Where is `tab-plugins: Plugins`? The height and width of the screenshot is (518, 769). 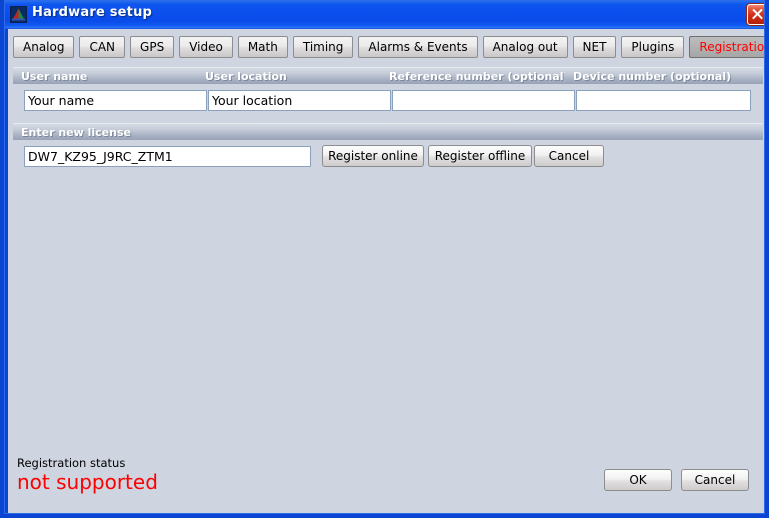
tab-plugins: Plugins is located at coordinates (653, 47).